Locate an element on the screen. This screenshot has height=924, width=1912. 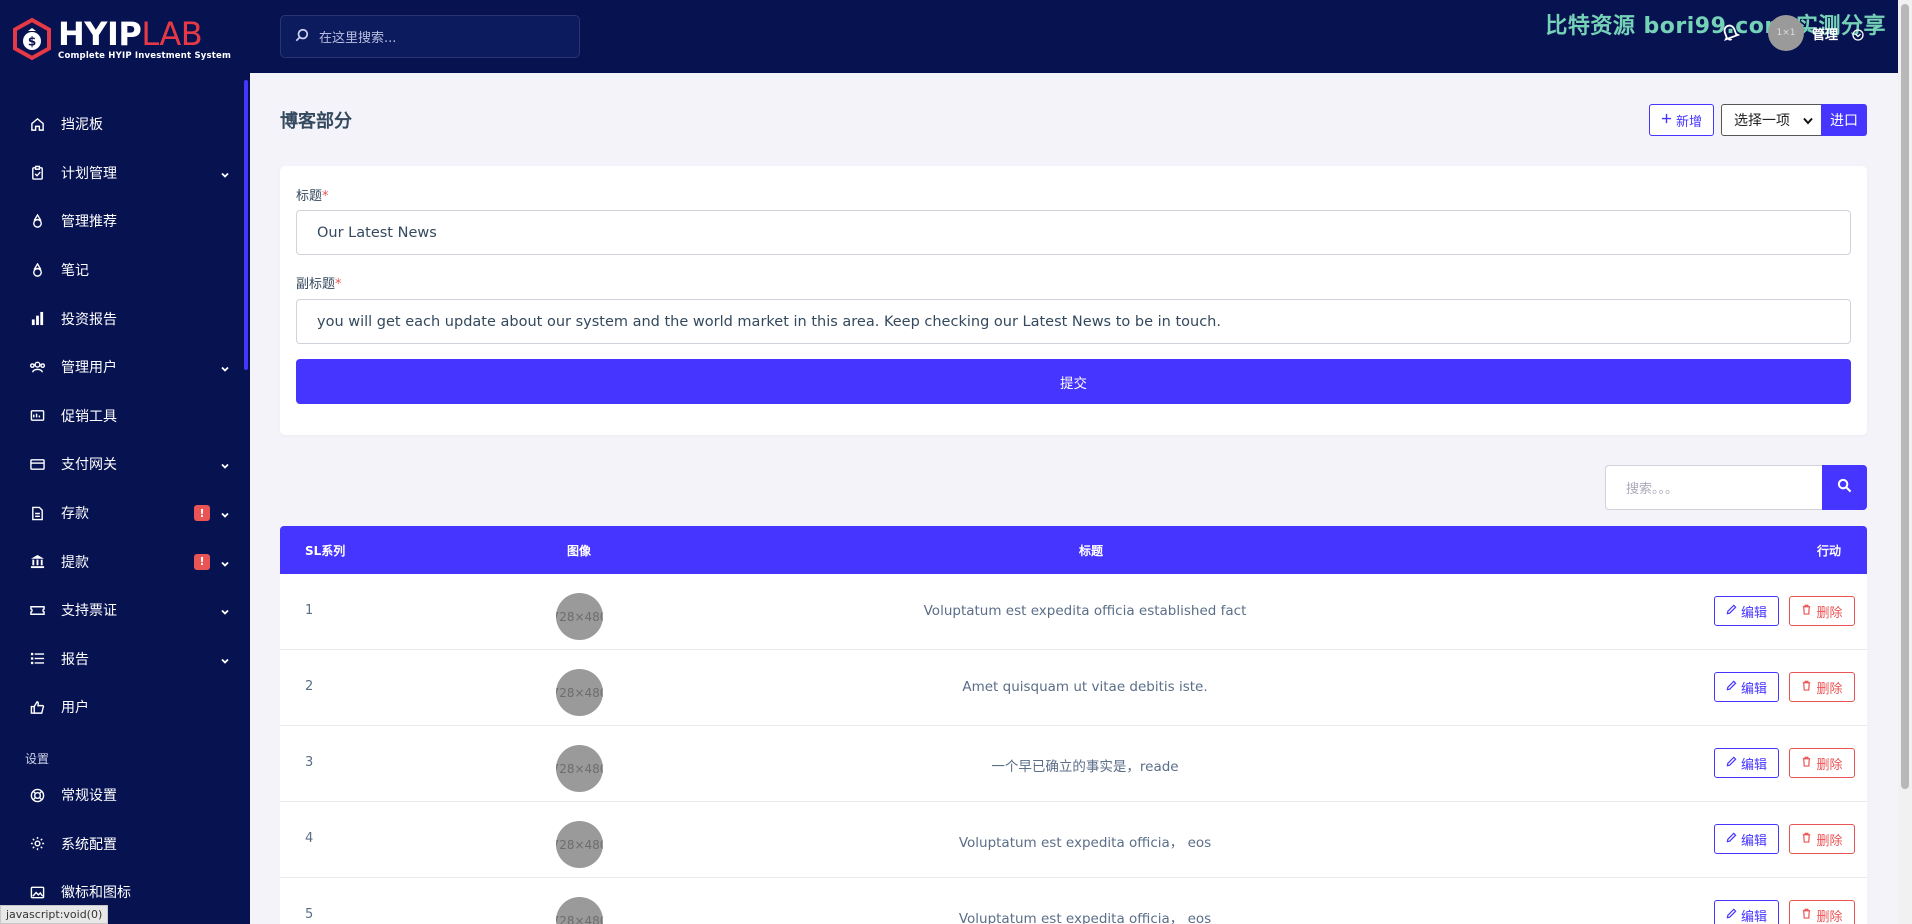
sidebar-settings-menu: 常规设置 系统配置 徽标和图标 is located at coordinates (125, 844).